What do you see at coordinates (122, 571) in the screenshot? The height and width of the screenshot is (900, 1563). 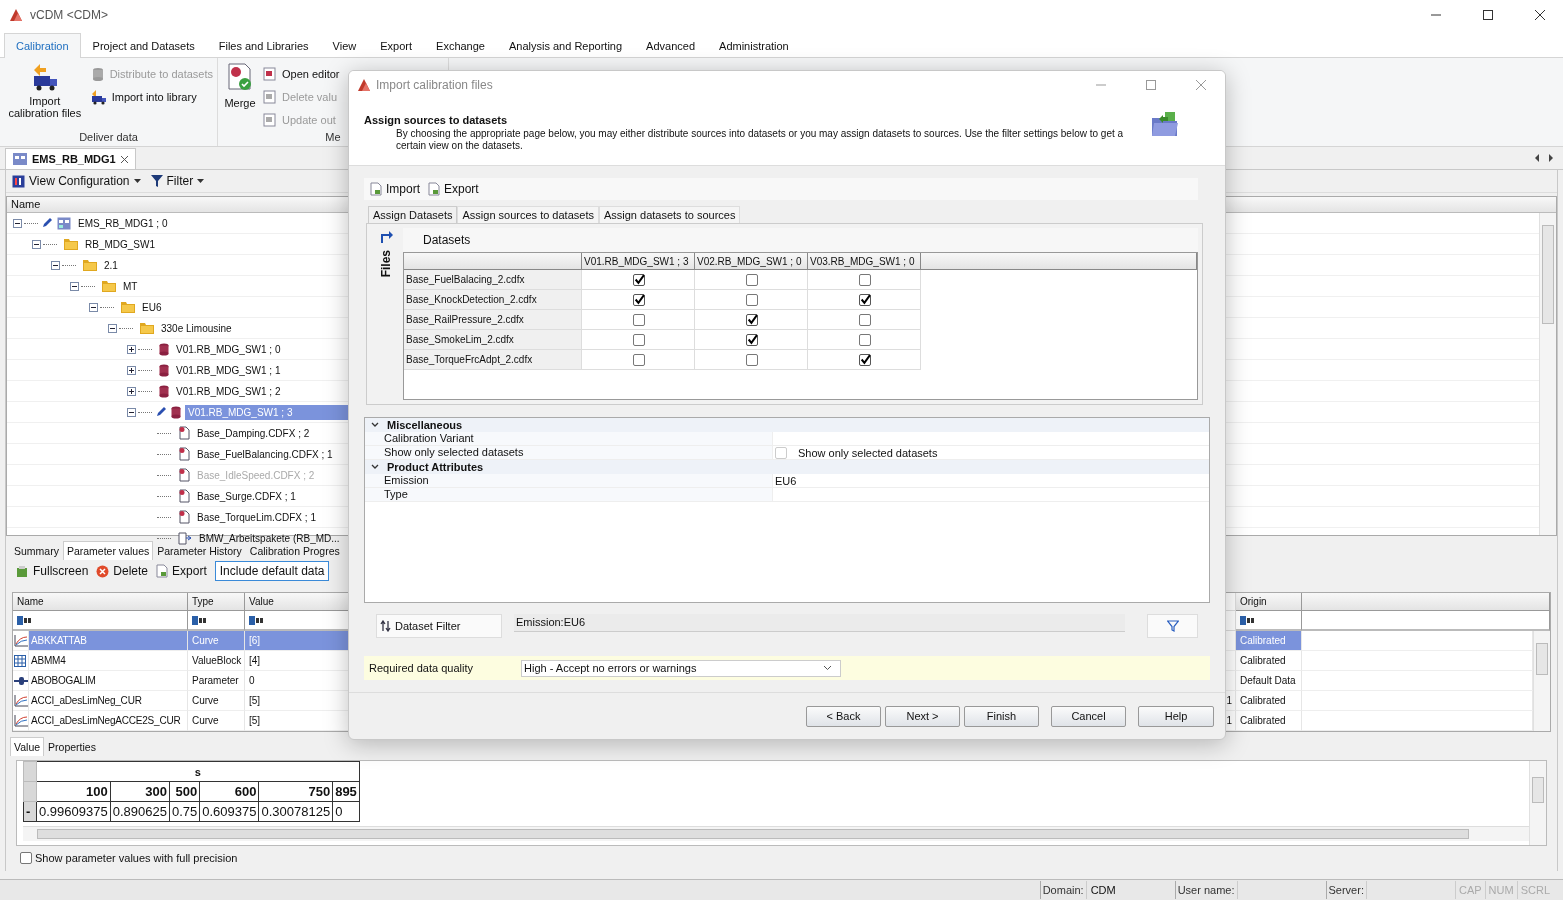 I see `delete-button: Delete` at bounding box center [122, 571].